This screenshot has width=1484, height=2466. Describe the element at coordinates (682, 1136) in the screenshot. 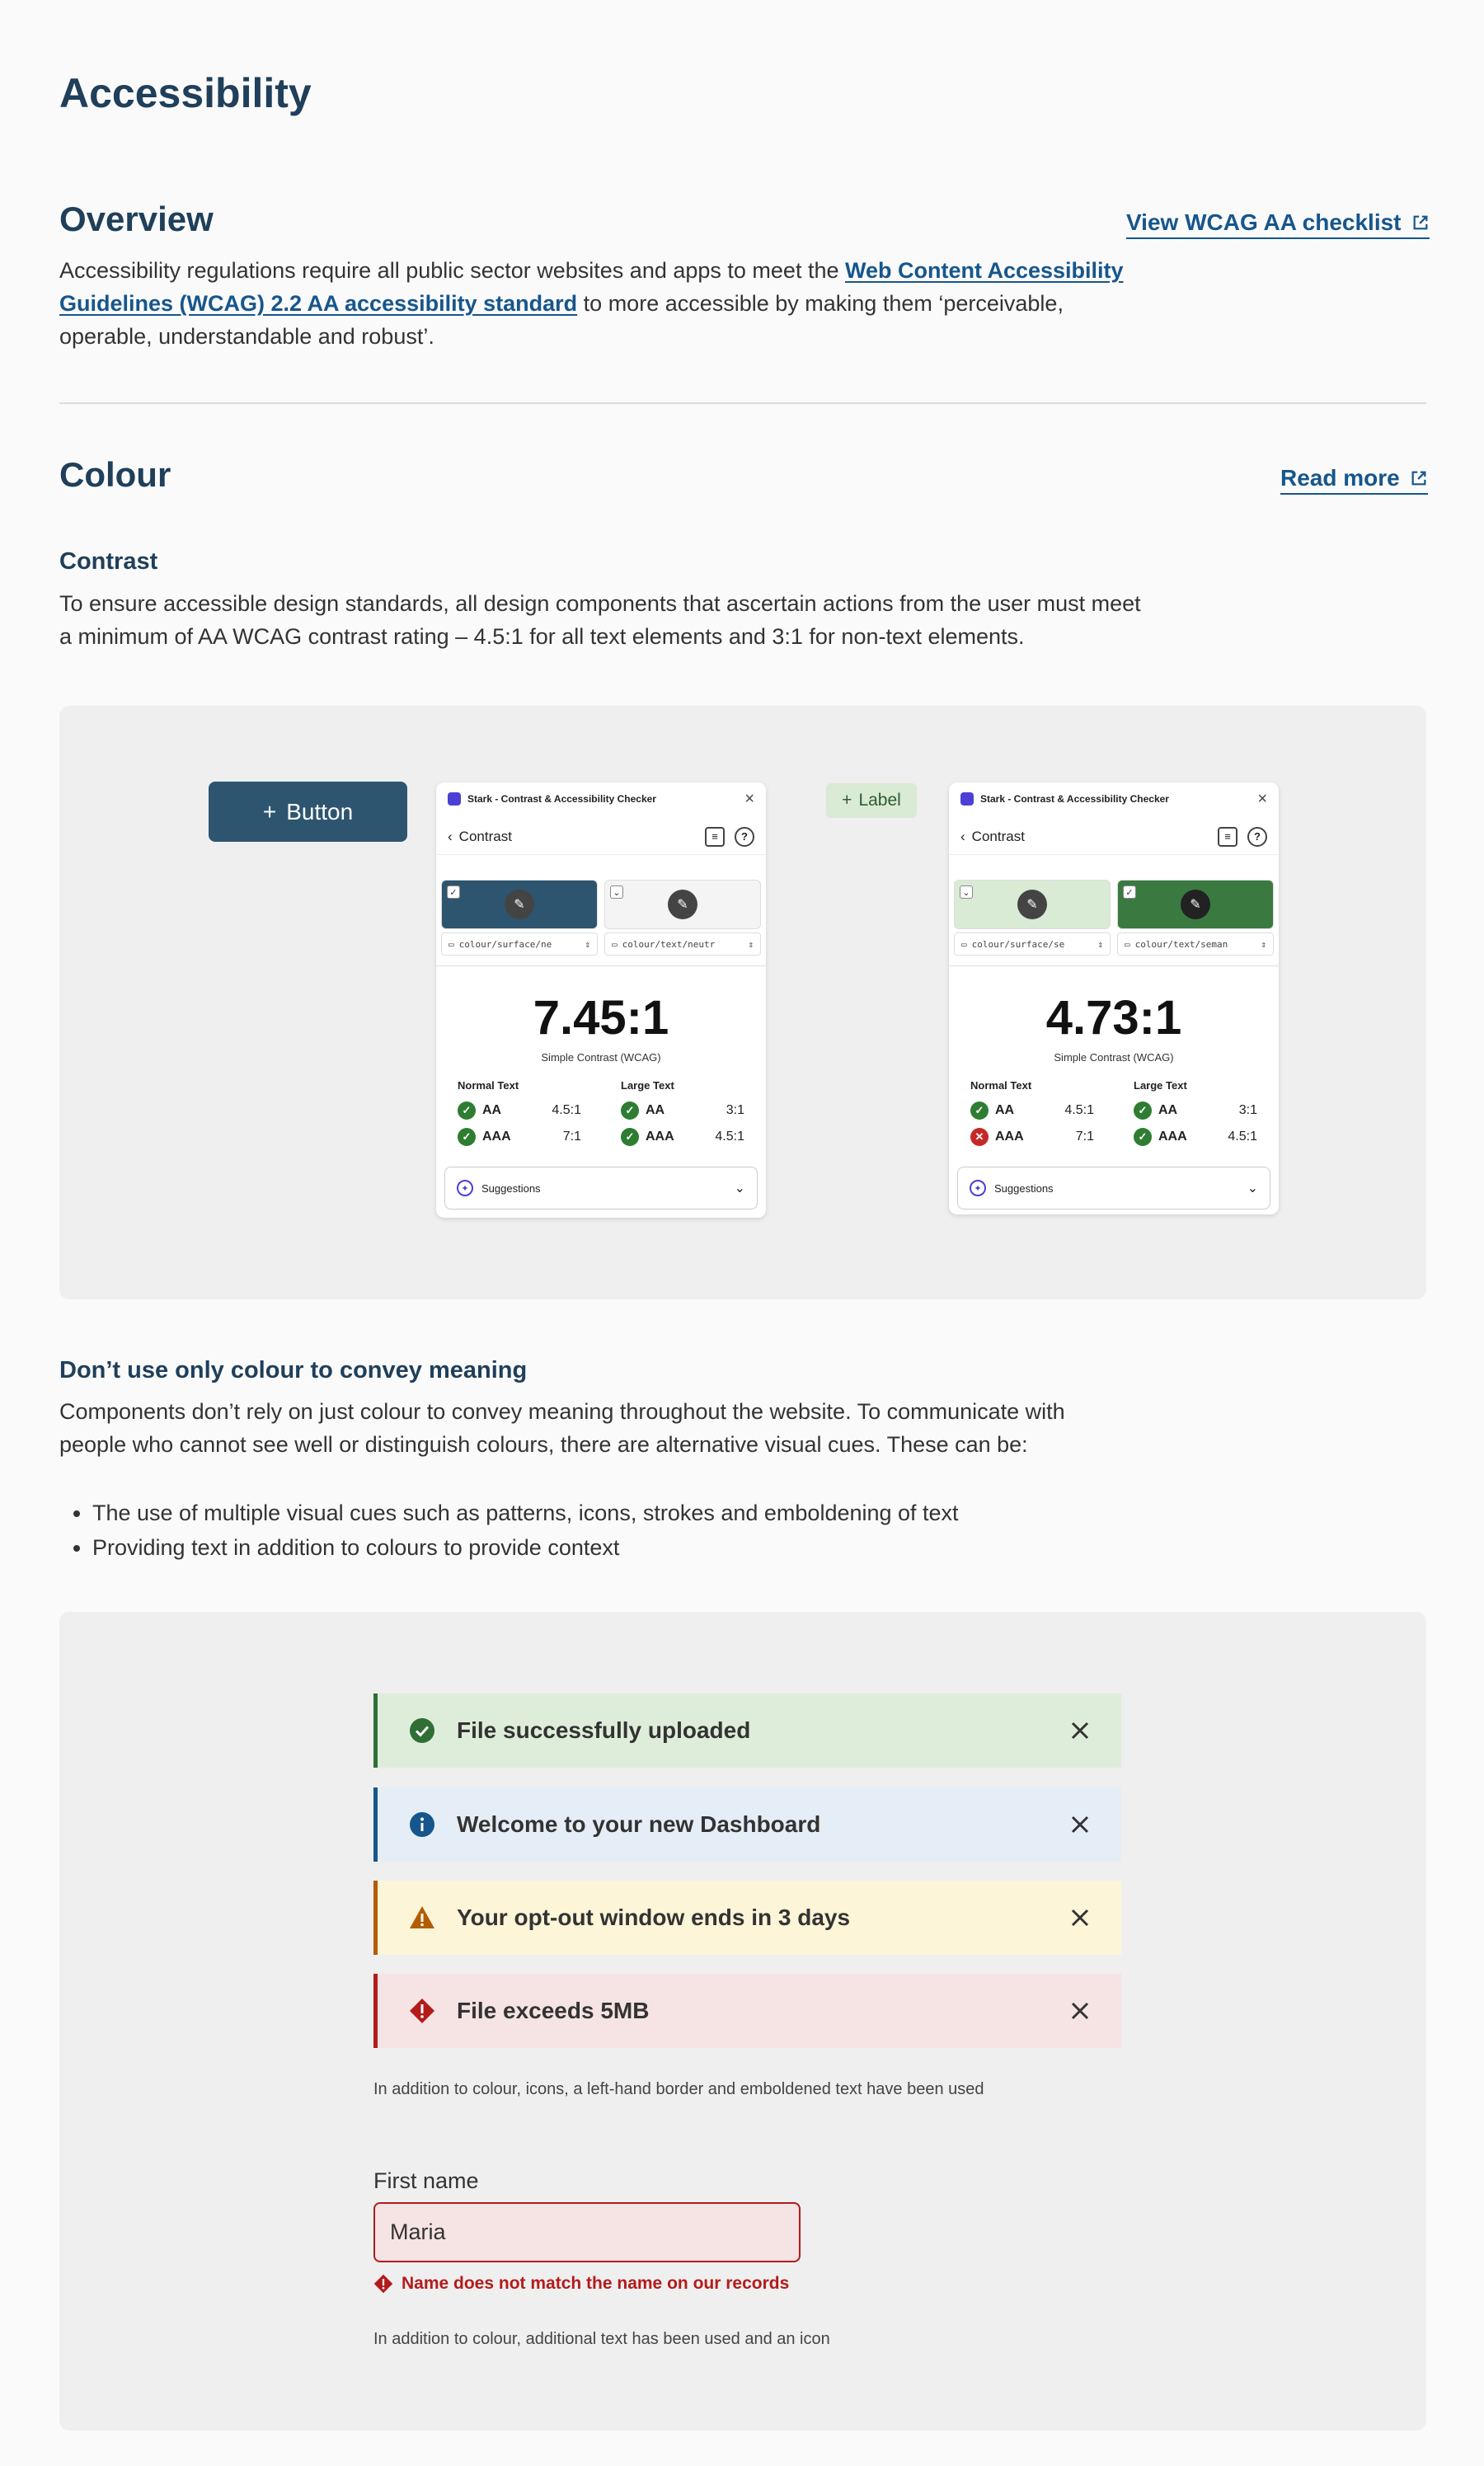

I see `large-aaa-row: ✓ AAA 4.5:1` at that location.